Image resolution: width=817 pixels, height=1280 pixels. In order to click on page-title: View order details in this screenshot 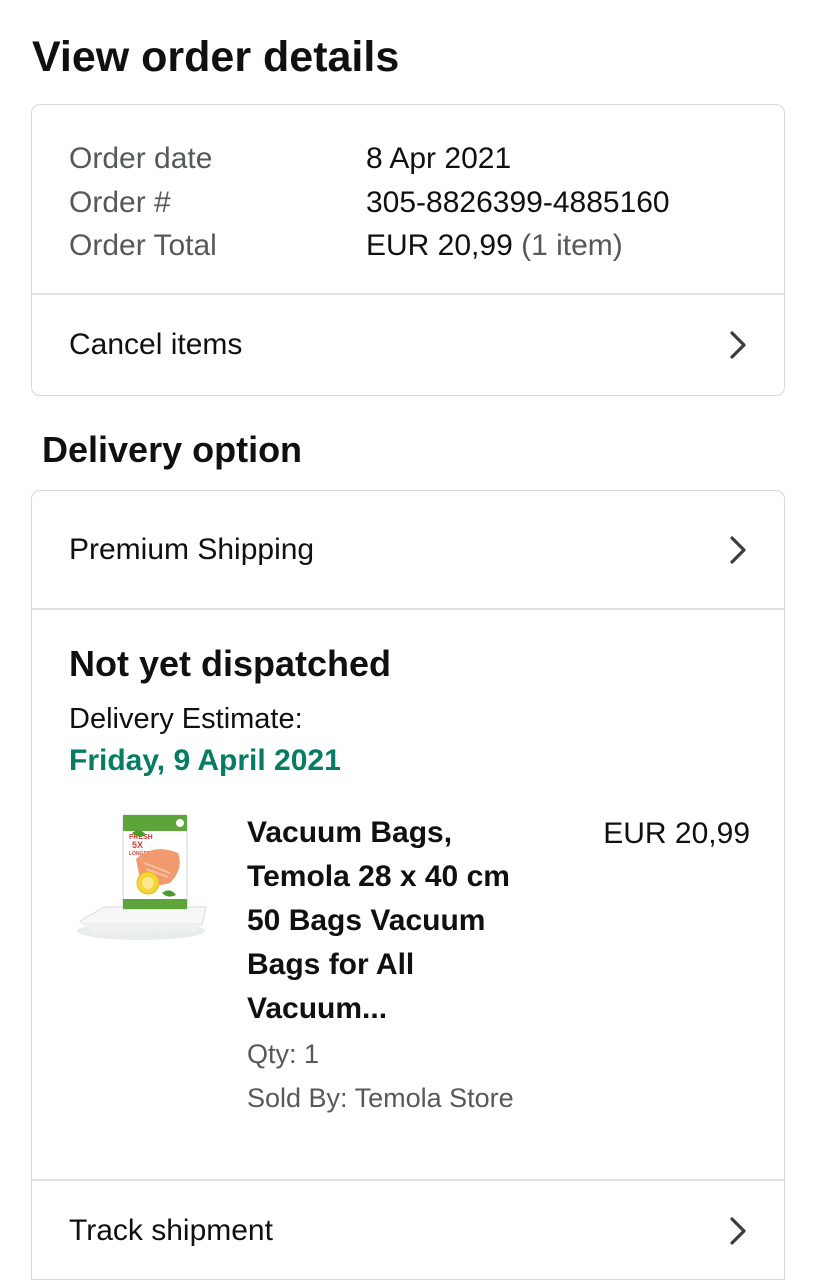, I will do `click(216, 57)`.